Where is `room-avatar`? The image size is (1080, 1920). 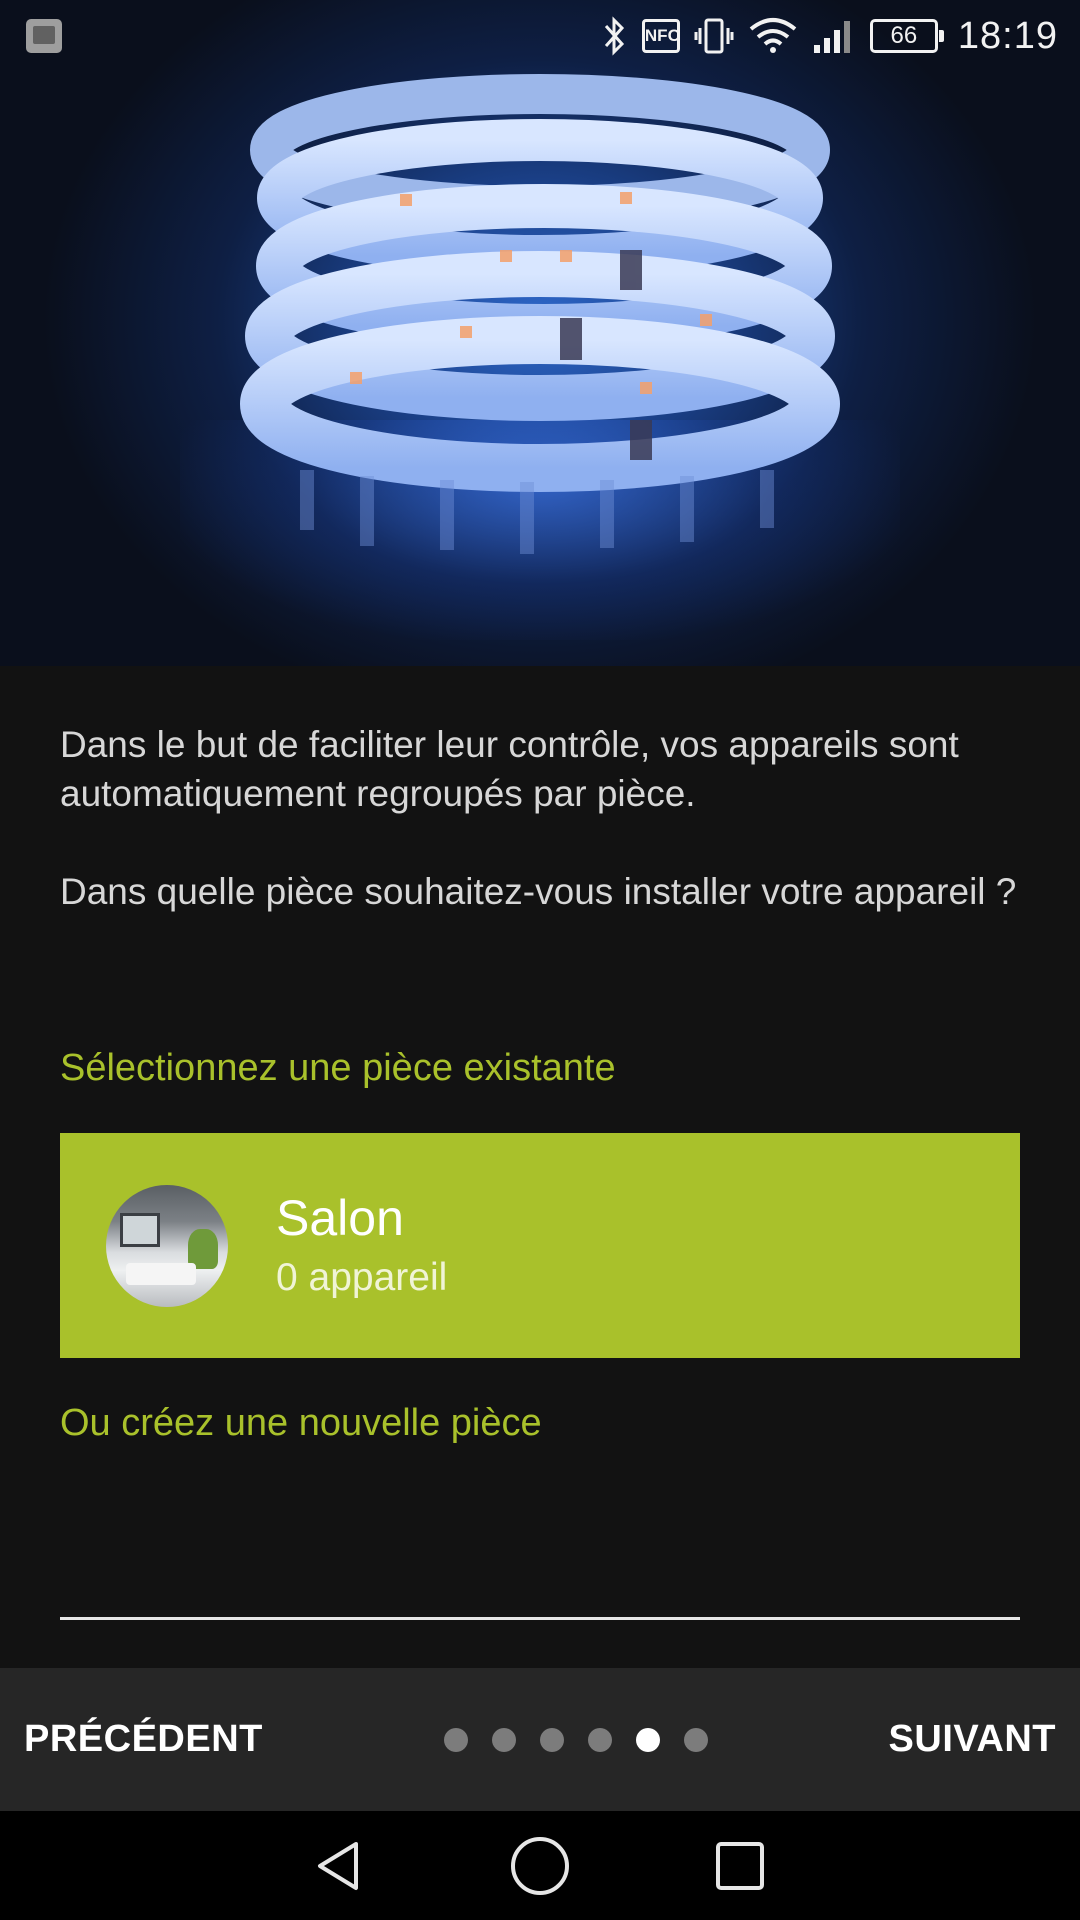
room-avatar is located at coordinates (167, 1245).